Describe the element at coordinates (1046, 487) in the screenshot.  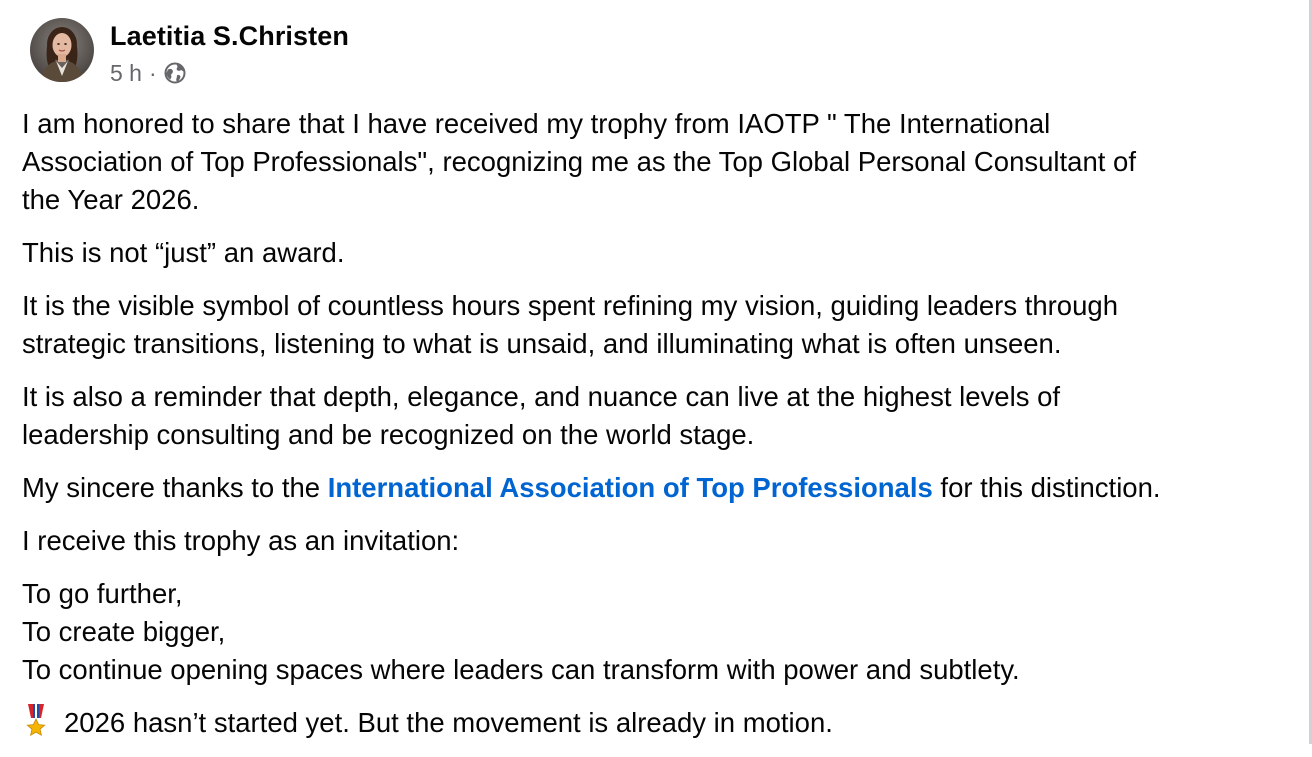
I see `thanks-text-after: for this distinction.` at that location.